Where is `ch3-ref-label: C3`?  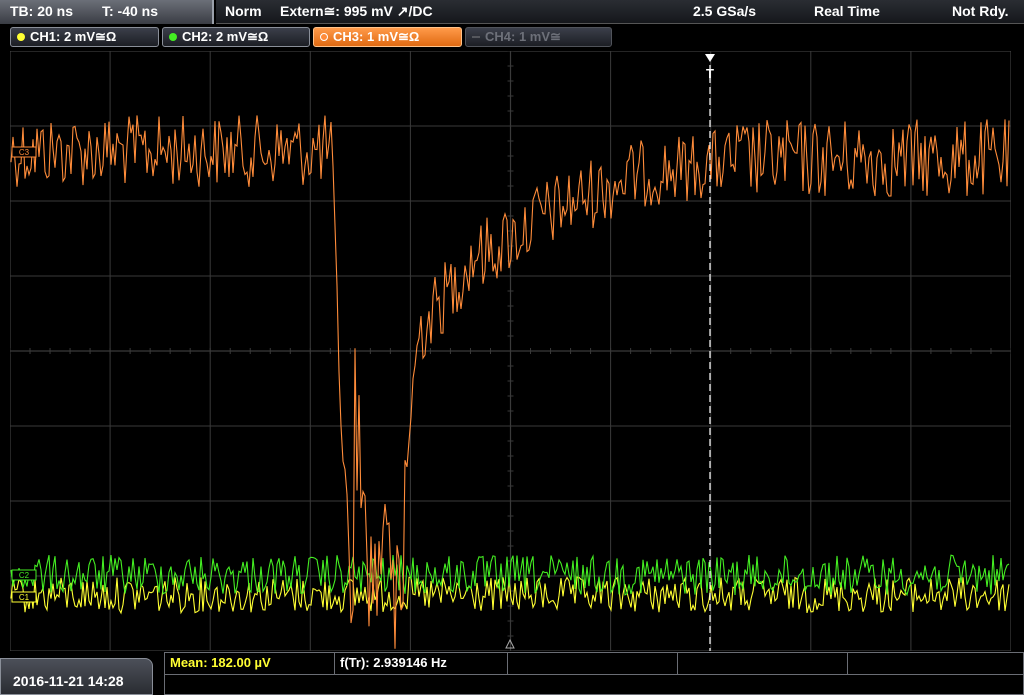
ch3-ref-label: C3 is located at coordinates (24, 152).